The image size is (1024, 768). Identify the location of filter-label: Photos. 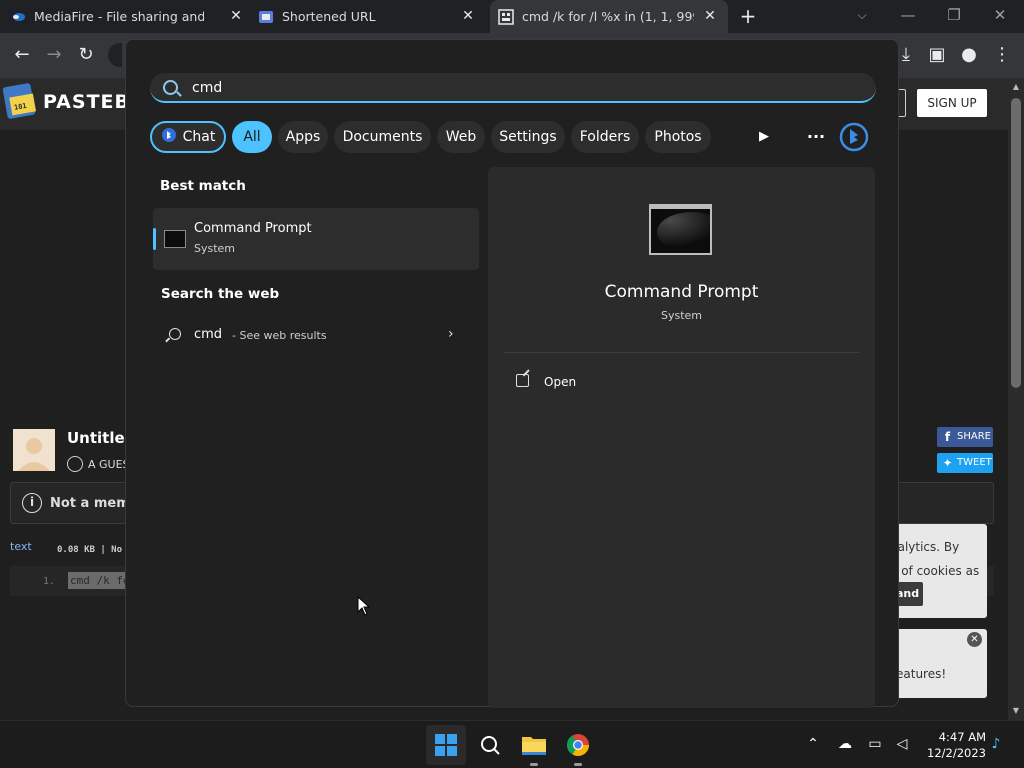
(678, 137).